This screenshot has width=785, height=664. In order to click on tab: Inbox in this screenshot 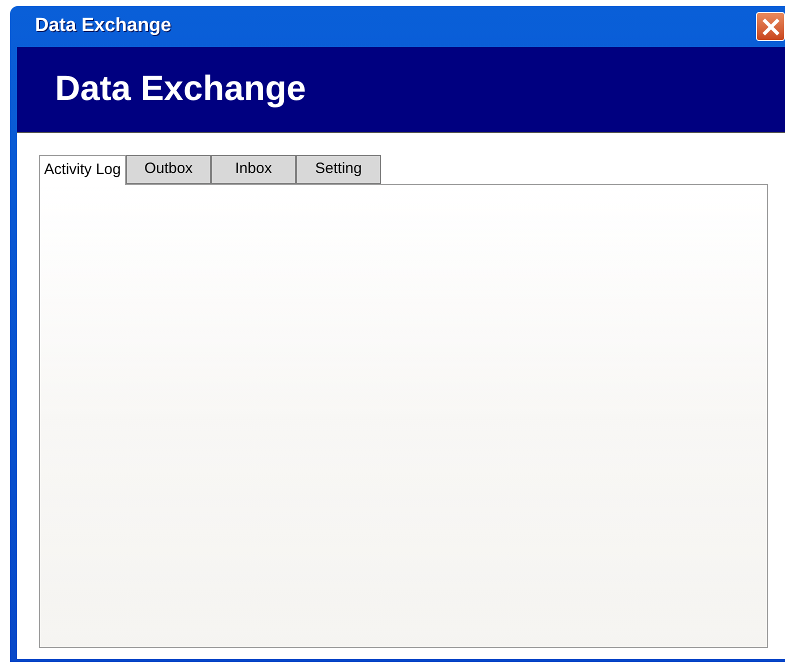, I will do `click(253, 169)`.